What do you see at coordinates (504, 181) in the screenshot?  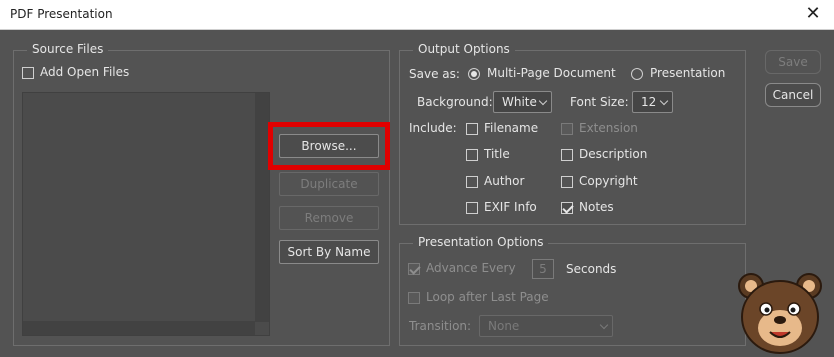 I see `author-label: Author` at bounding box center [504, 181].